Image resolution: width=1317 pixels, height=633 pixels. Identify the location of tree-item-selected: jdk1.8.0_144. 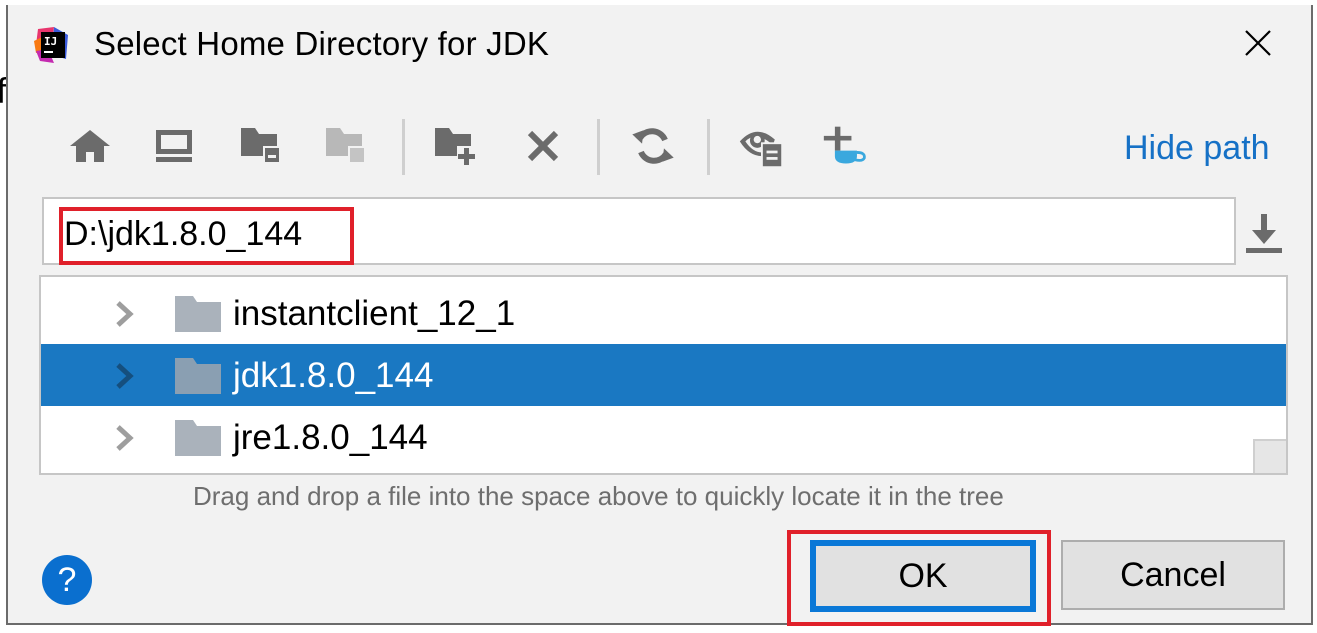
(663, 375).